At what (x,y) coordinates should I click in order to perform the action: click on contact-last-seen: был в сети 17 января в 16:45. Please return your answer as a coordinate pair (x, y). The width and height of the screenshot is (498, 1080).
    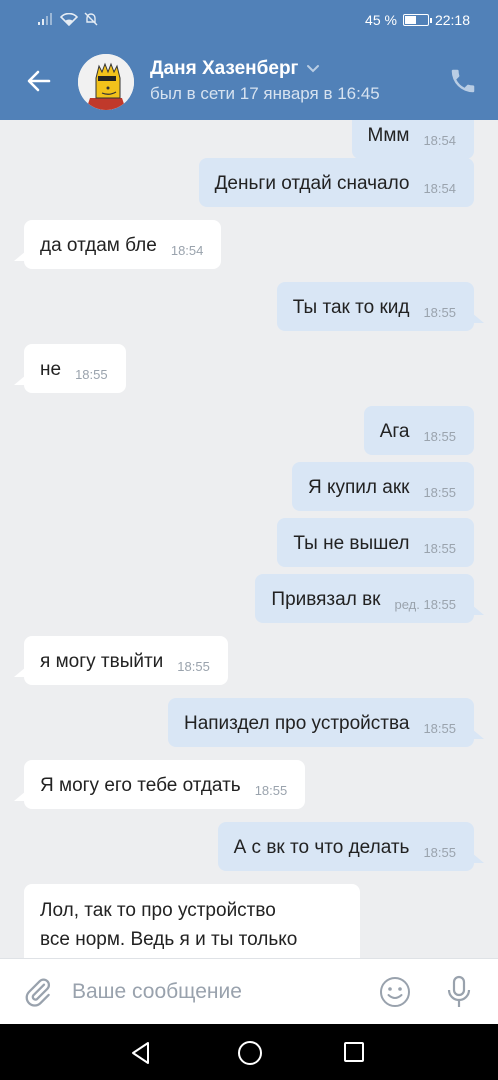
    Looking at the image, I should click on (265, 93).